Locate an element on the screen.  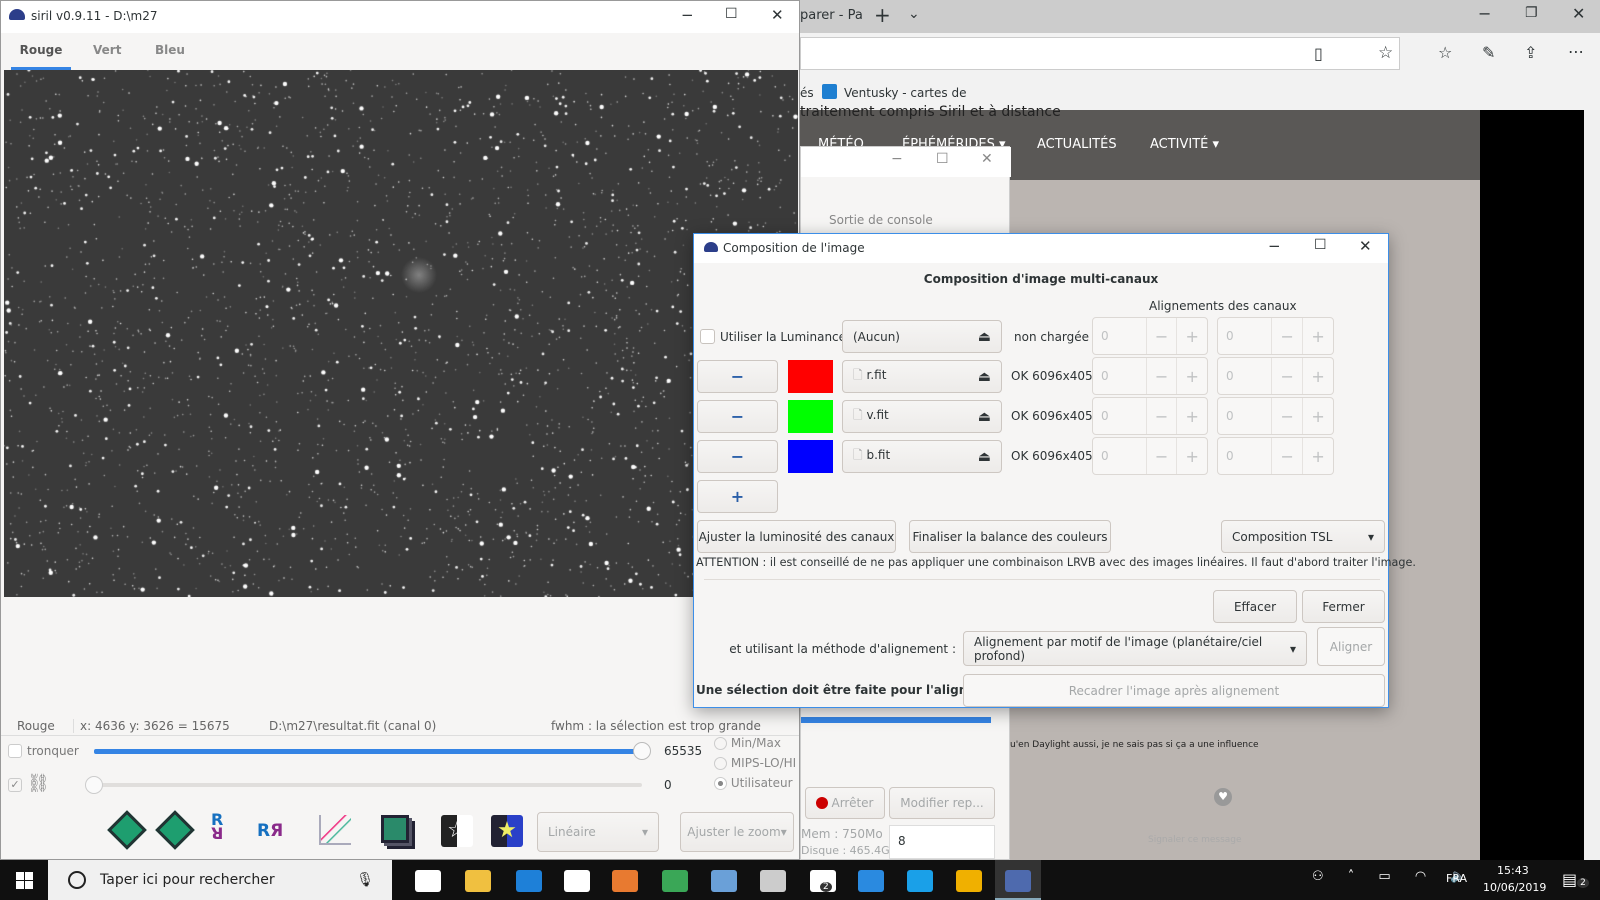
align-button: Aligner is located at coordinates (1351, 646).